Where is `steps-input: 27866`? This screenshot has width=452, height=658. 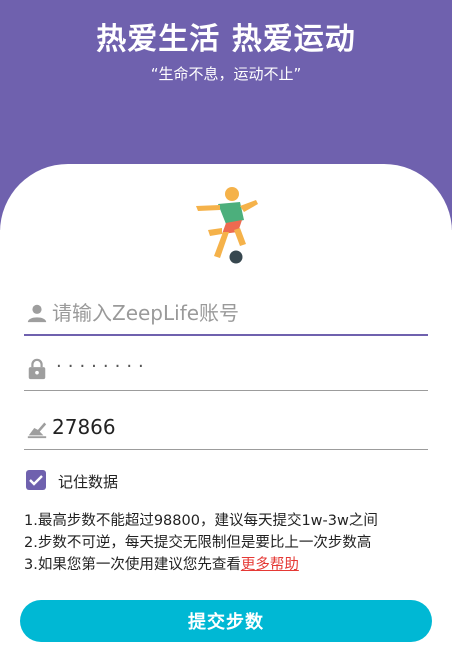
steps-input: 27866 is located at coordinates (84, 427).